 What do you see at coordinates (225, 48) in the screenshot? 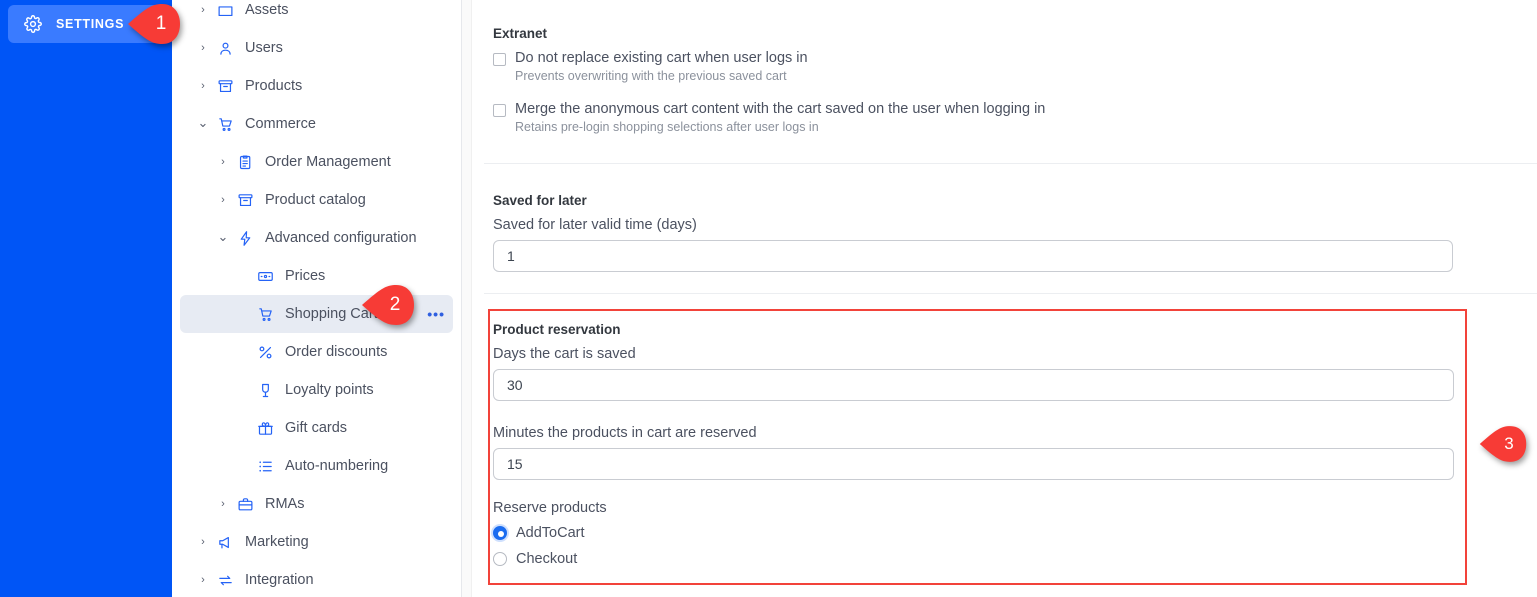
I see `user-icon` at bounding box center [225, 48].